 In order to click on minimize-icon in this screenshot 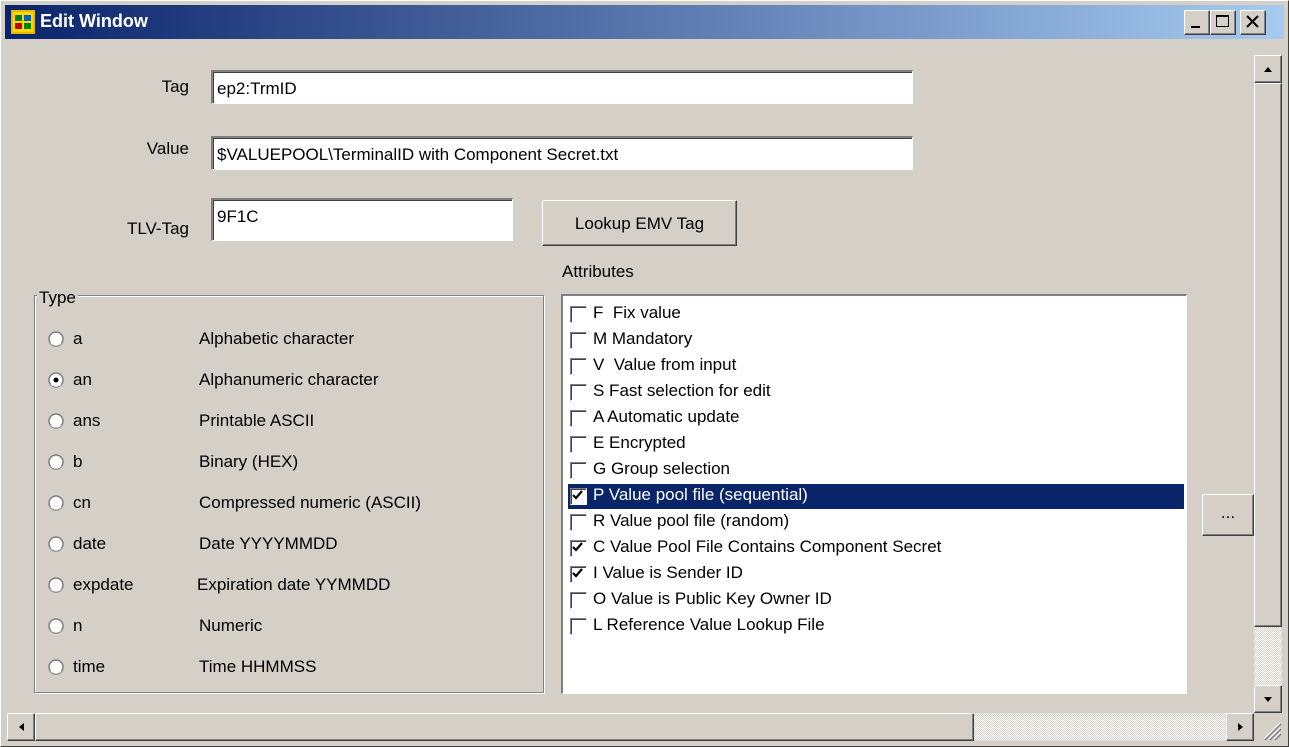, I will do `click(1195, 27)`.